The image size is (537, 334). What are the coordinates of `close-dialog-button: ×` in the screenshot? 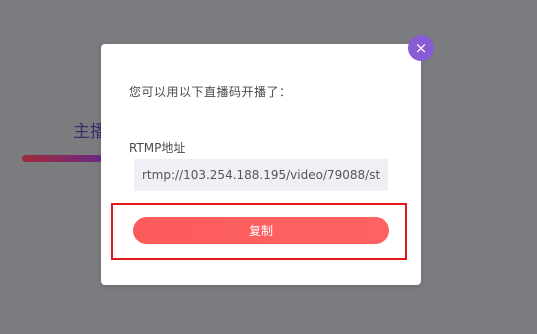 It's located at (421, 48).